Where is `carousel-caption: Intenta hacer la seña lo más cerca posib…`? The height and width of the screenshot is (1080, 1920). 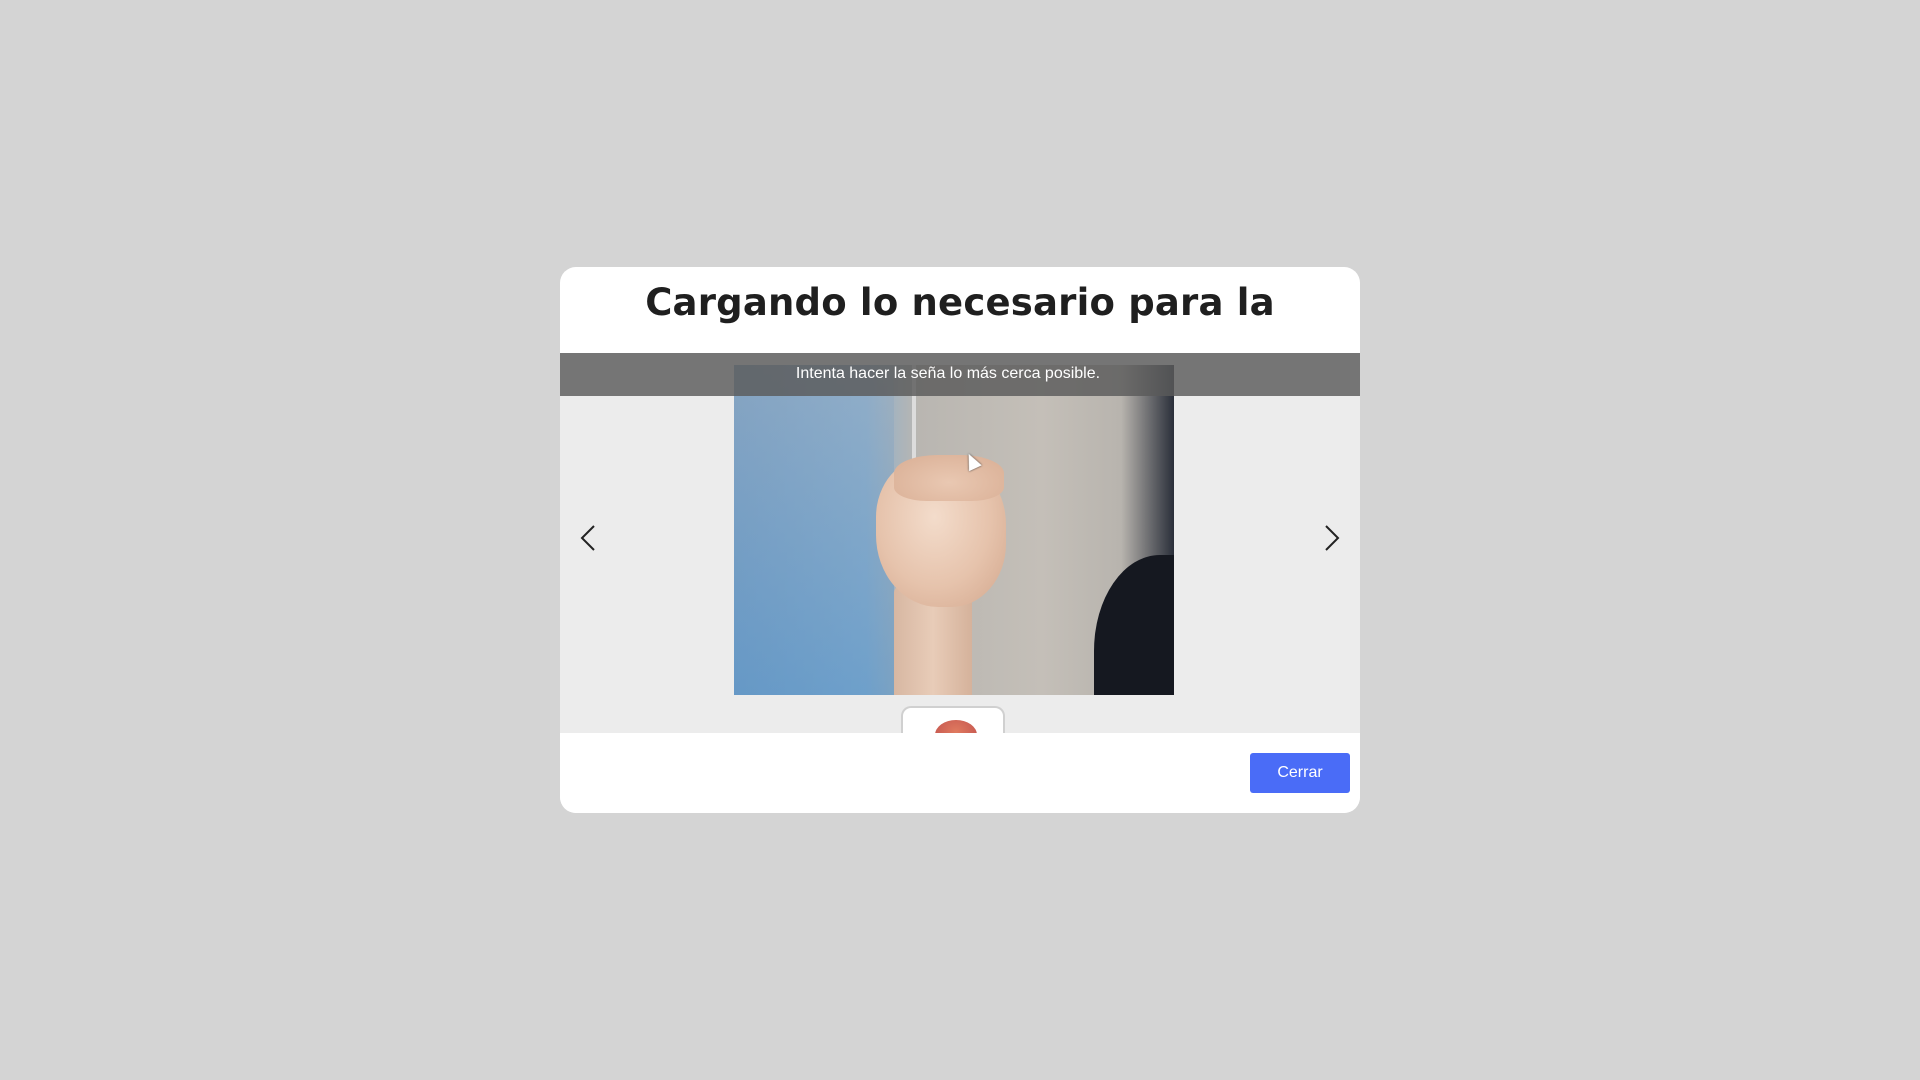 carousel-caption: Intenta hacer la seña lo más cerca posib… is located at coordinates (948, 373).